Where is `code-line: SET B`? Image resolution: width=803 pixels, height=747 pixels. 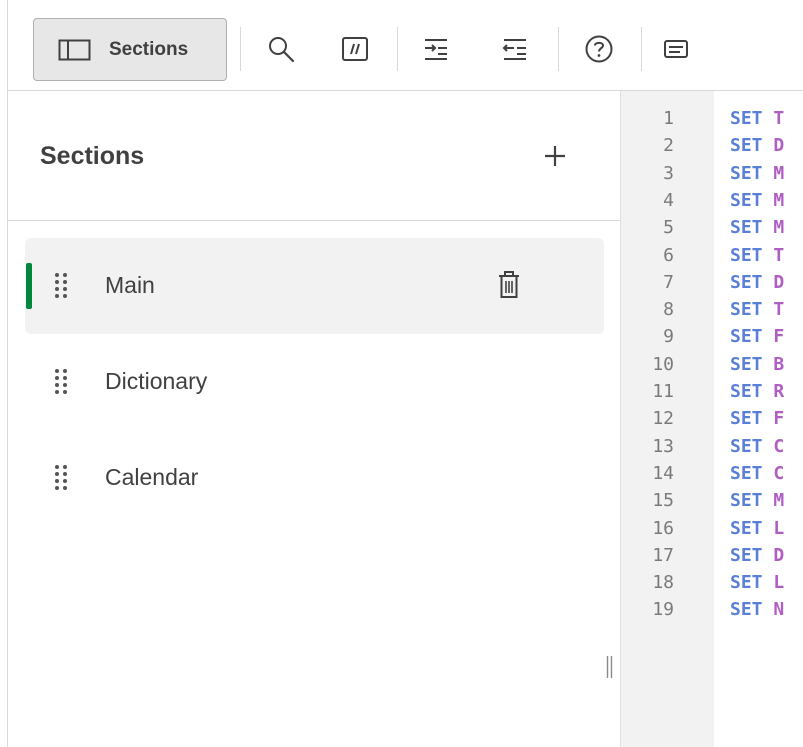 code-line: SET B is located at coordinates (757, 364).